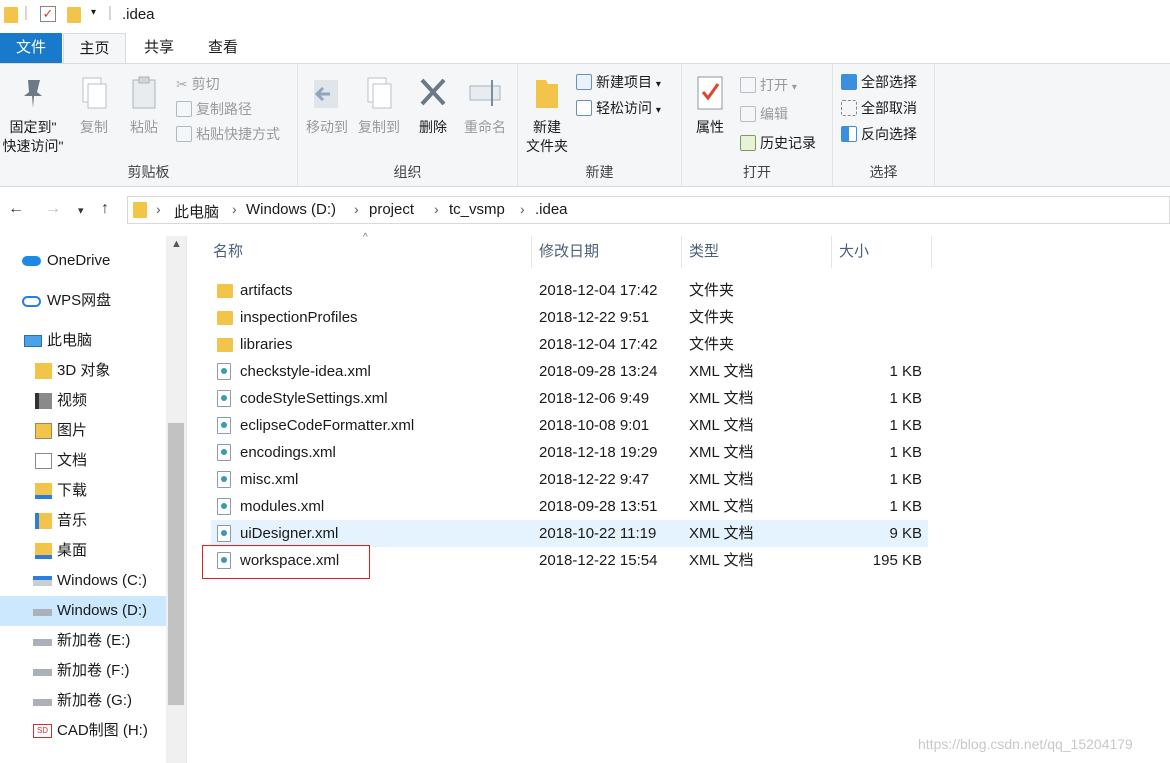 This screenshot has height=763, width=1170. Describe the element at coordinates (291, 209) in the screenshot. I see `breadcrumb-drive-d: Windows (D:)` at that location.